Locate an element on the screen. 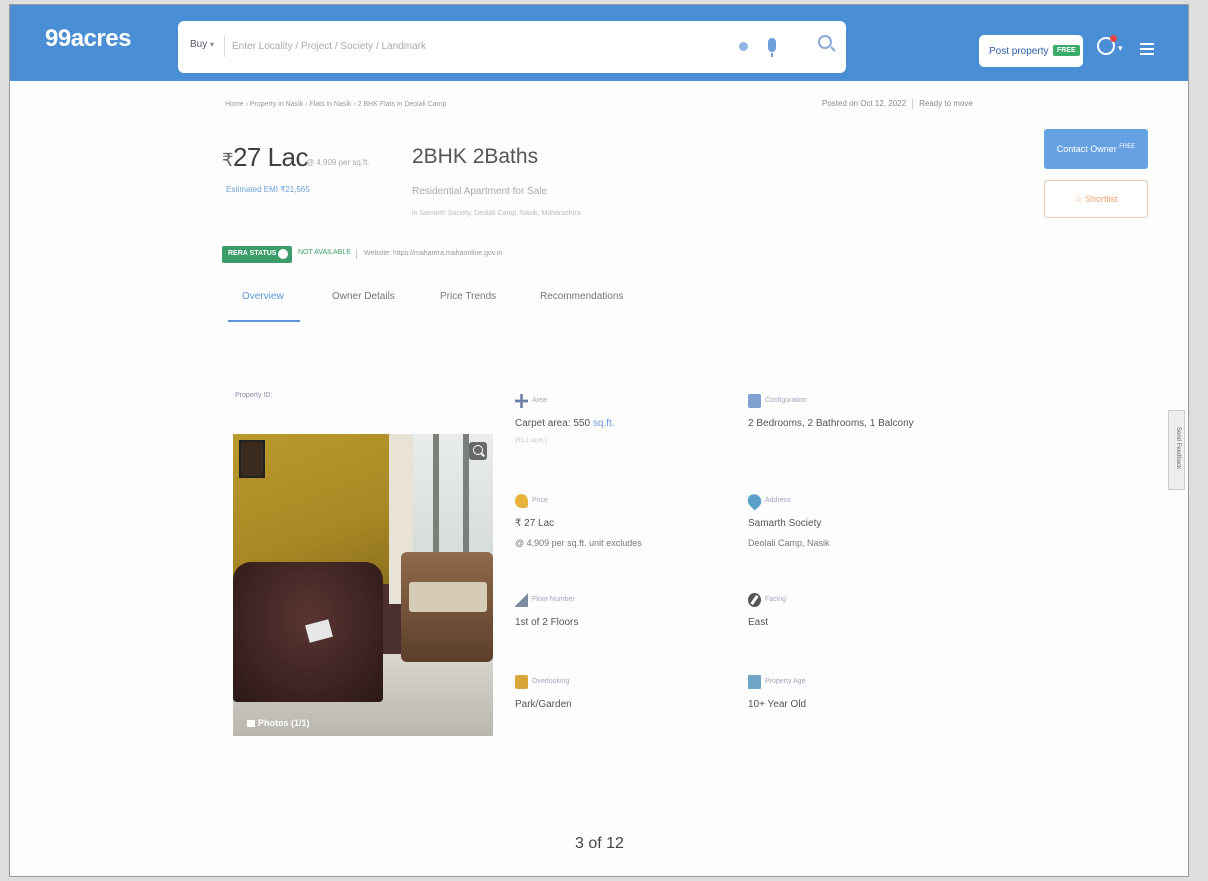 The width and height of the screenshot is (1208, 881). address-society: Samarth Society is located at coordinates (785, 523).